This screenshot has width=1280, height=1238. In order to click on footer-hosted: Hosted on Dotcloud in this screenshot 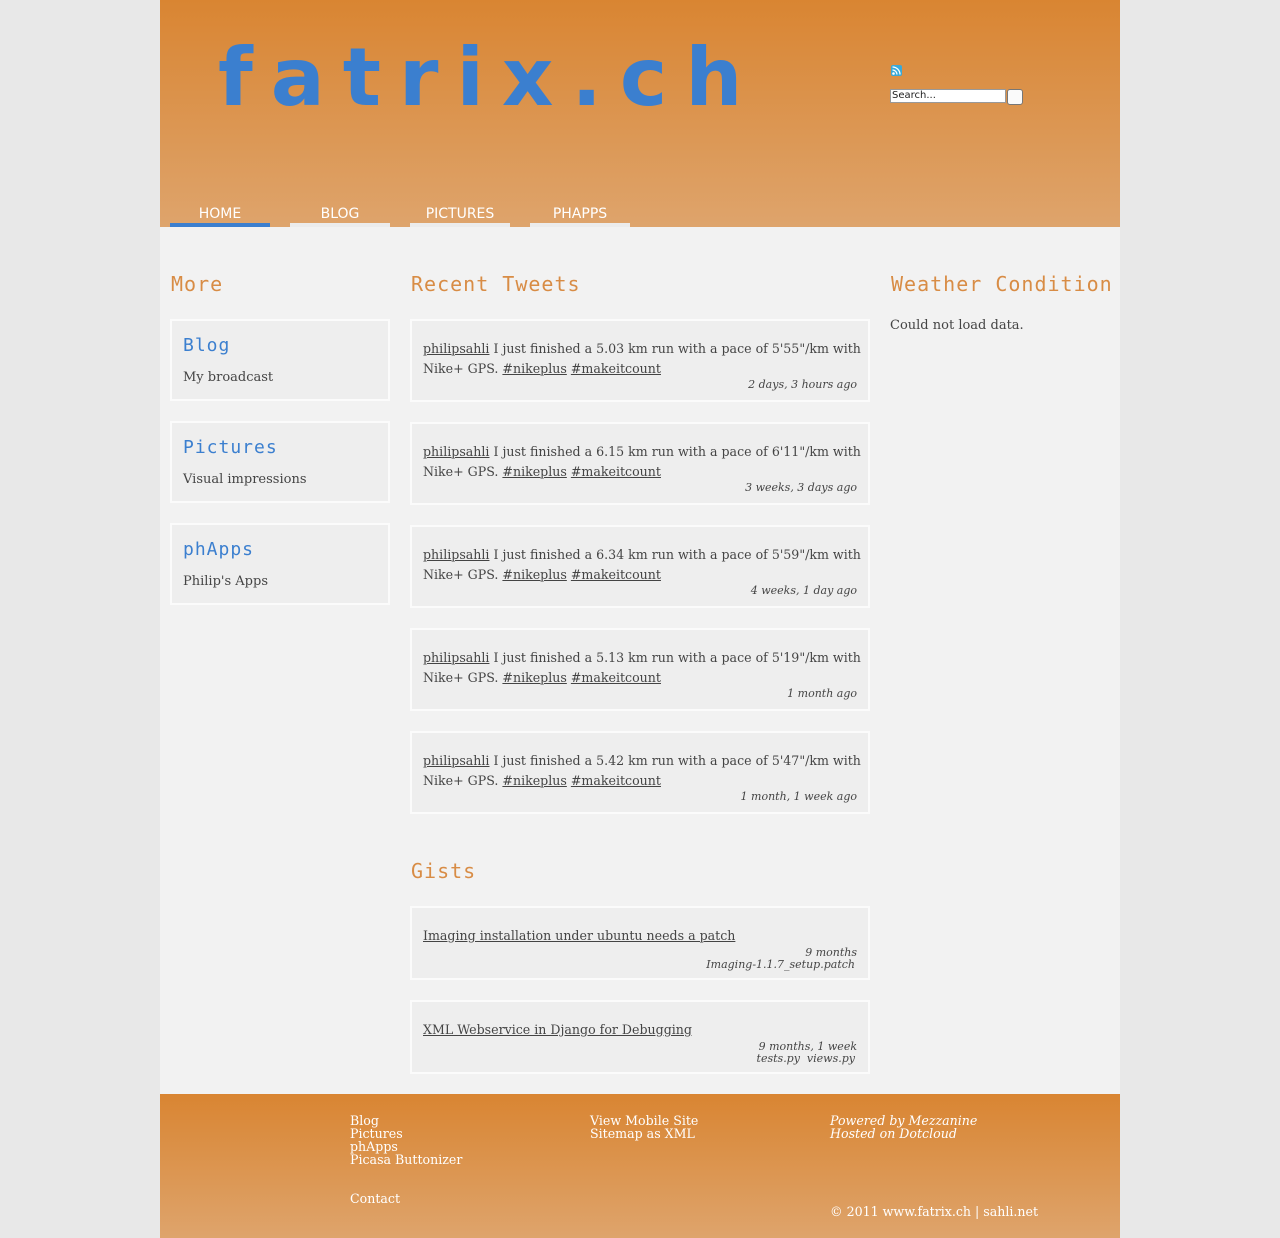, I will do `click(903, 1133)`.